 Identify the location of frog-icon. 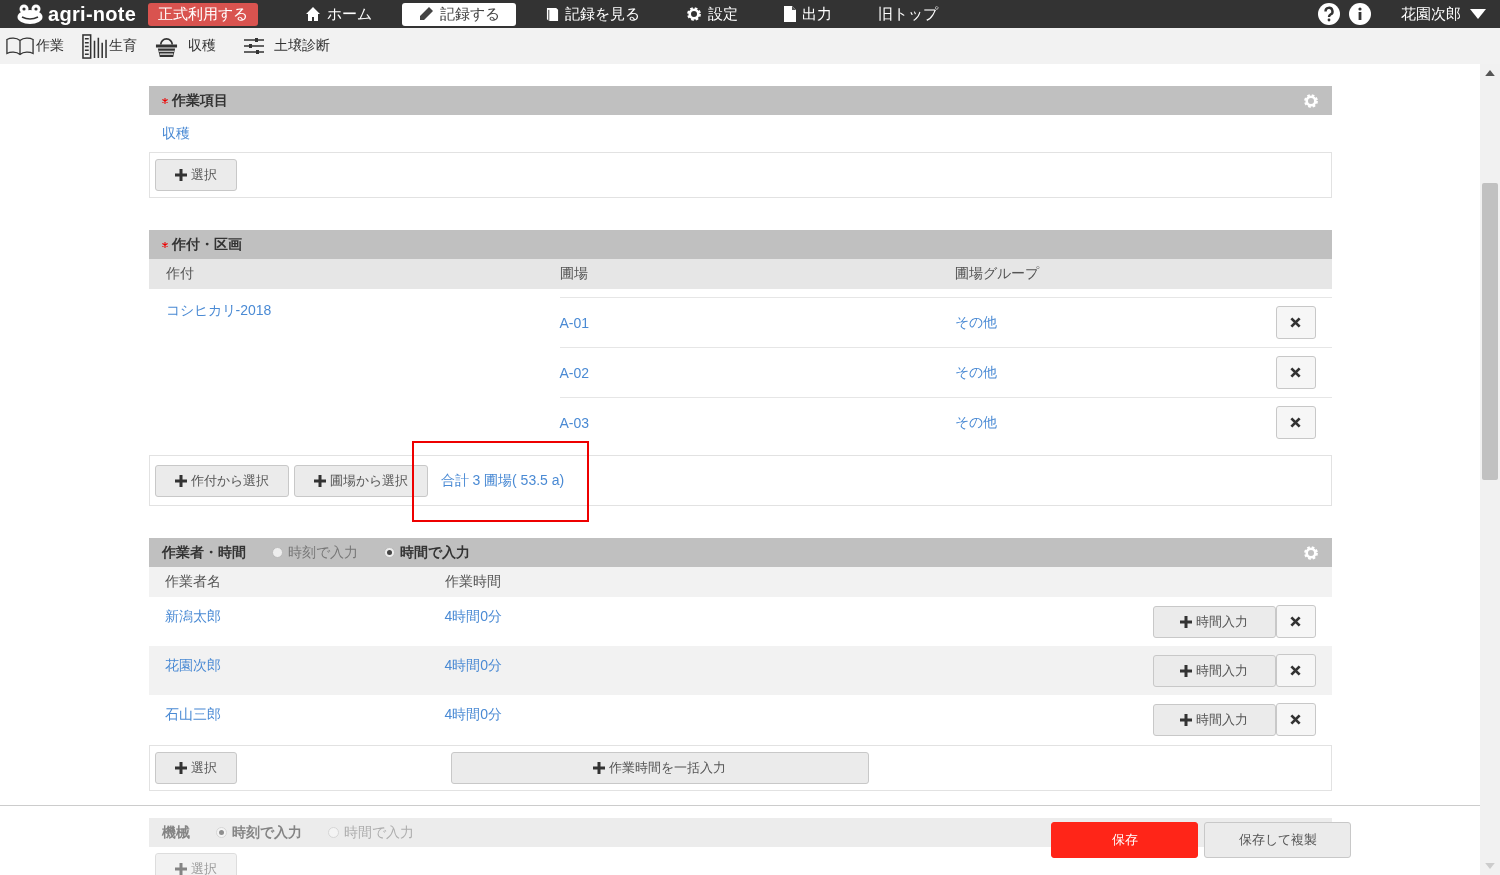
(30, 14).